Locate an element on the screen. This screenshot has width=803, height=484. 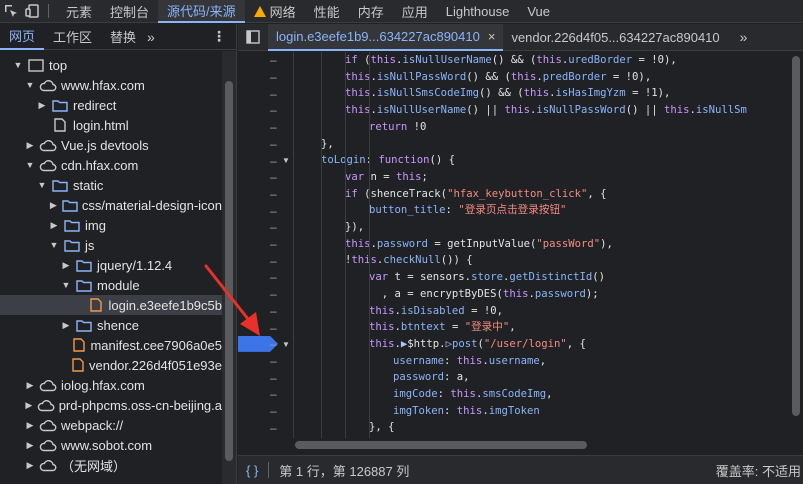
code-line: return !0 is located at coordinates (397, 127).